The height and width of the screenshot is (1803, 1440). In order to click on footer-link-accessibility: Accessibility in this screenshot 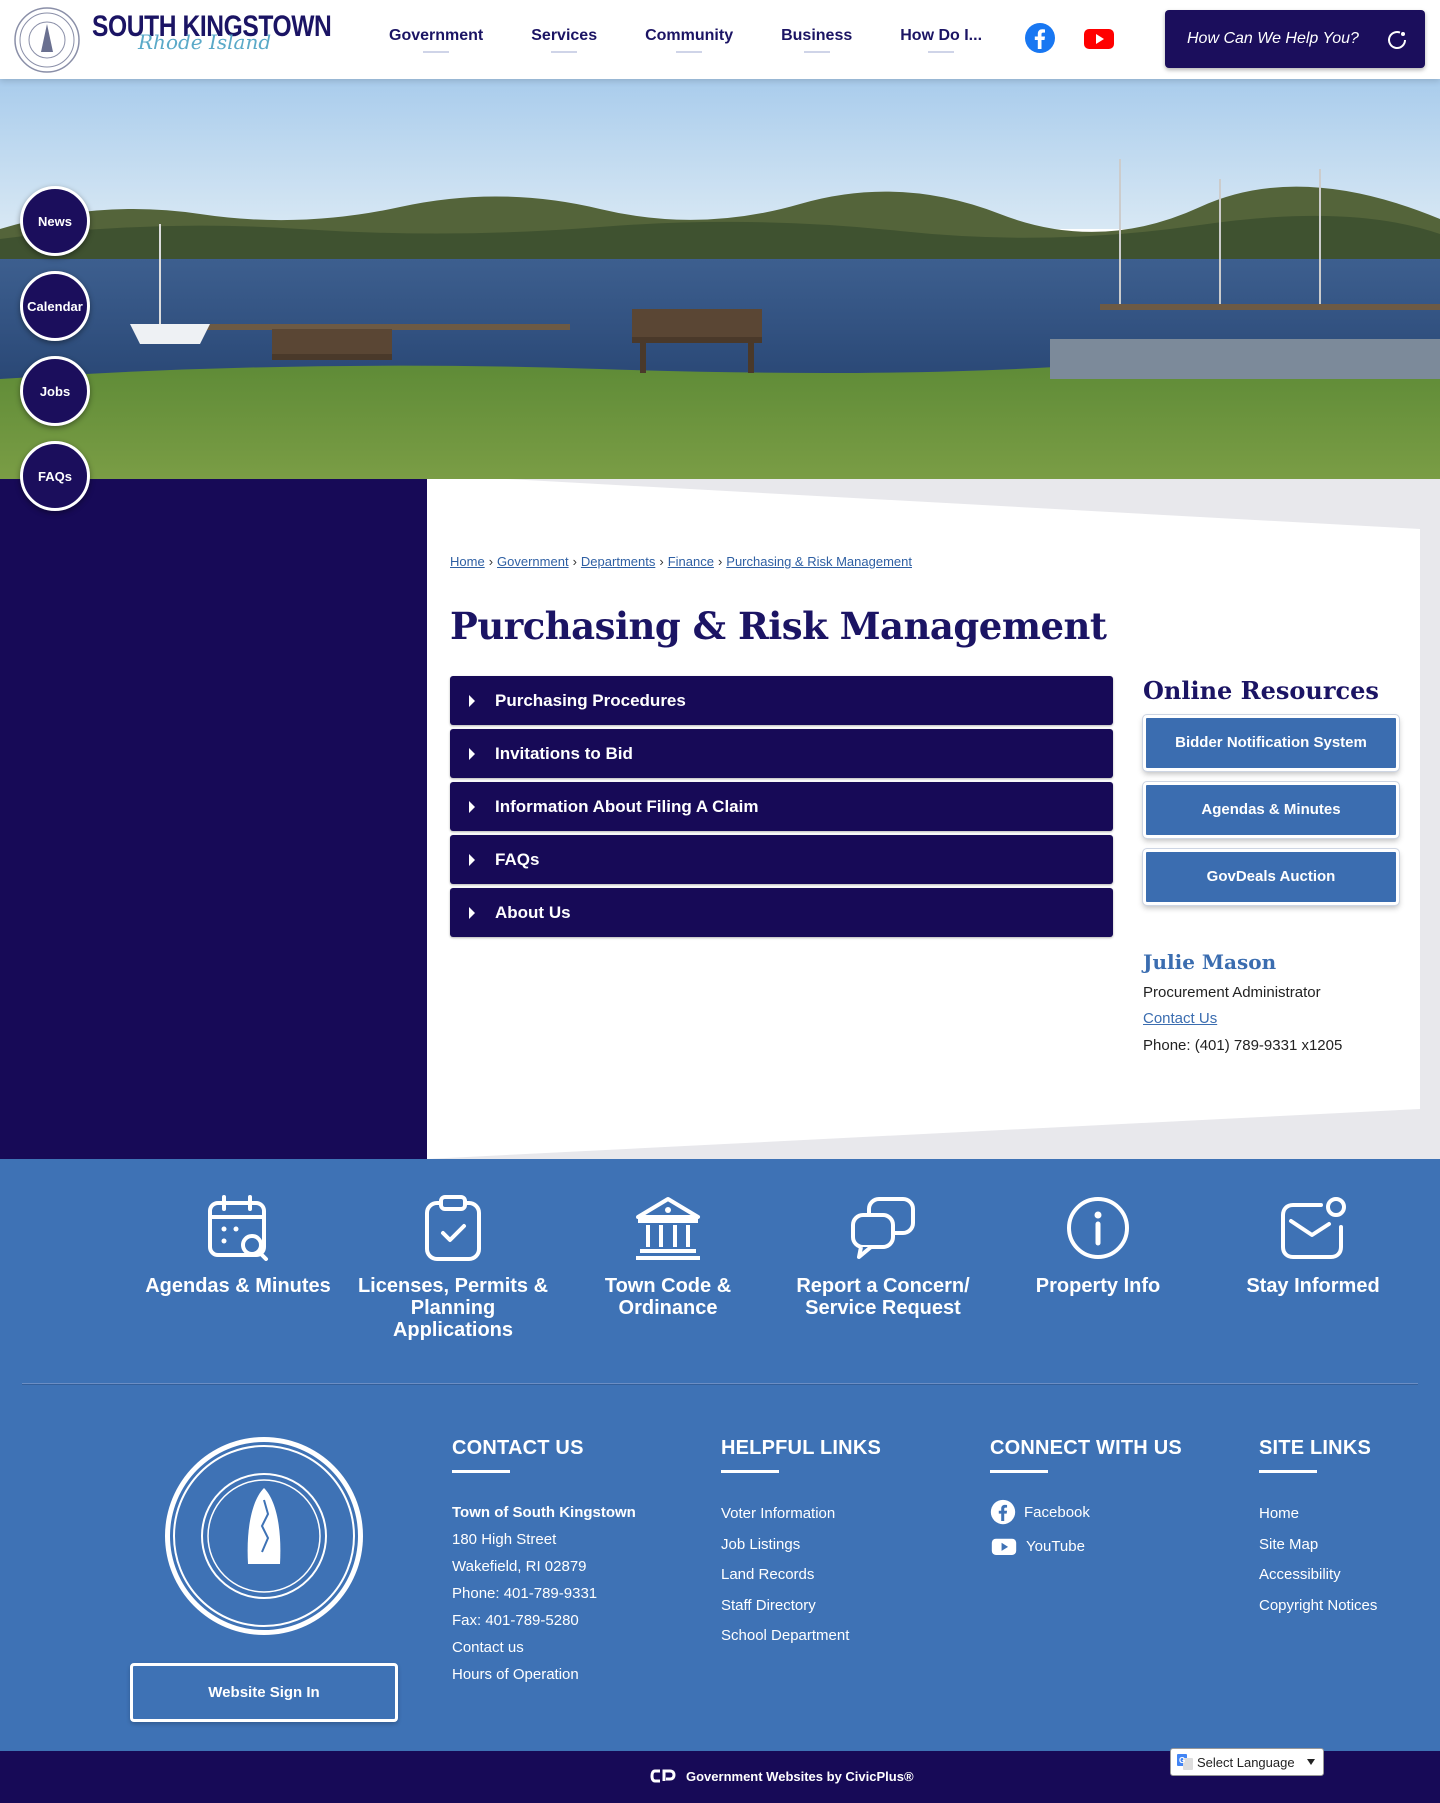, I will do `click(1318, 1575)`.